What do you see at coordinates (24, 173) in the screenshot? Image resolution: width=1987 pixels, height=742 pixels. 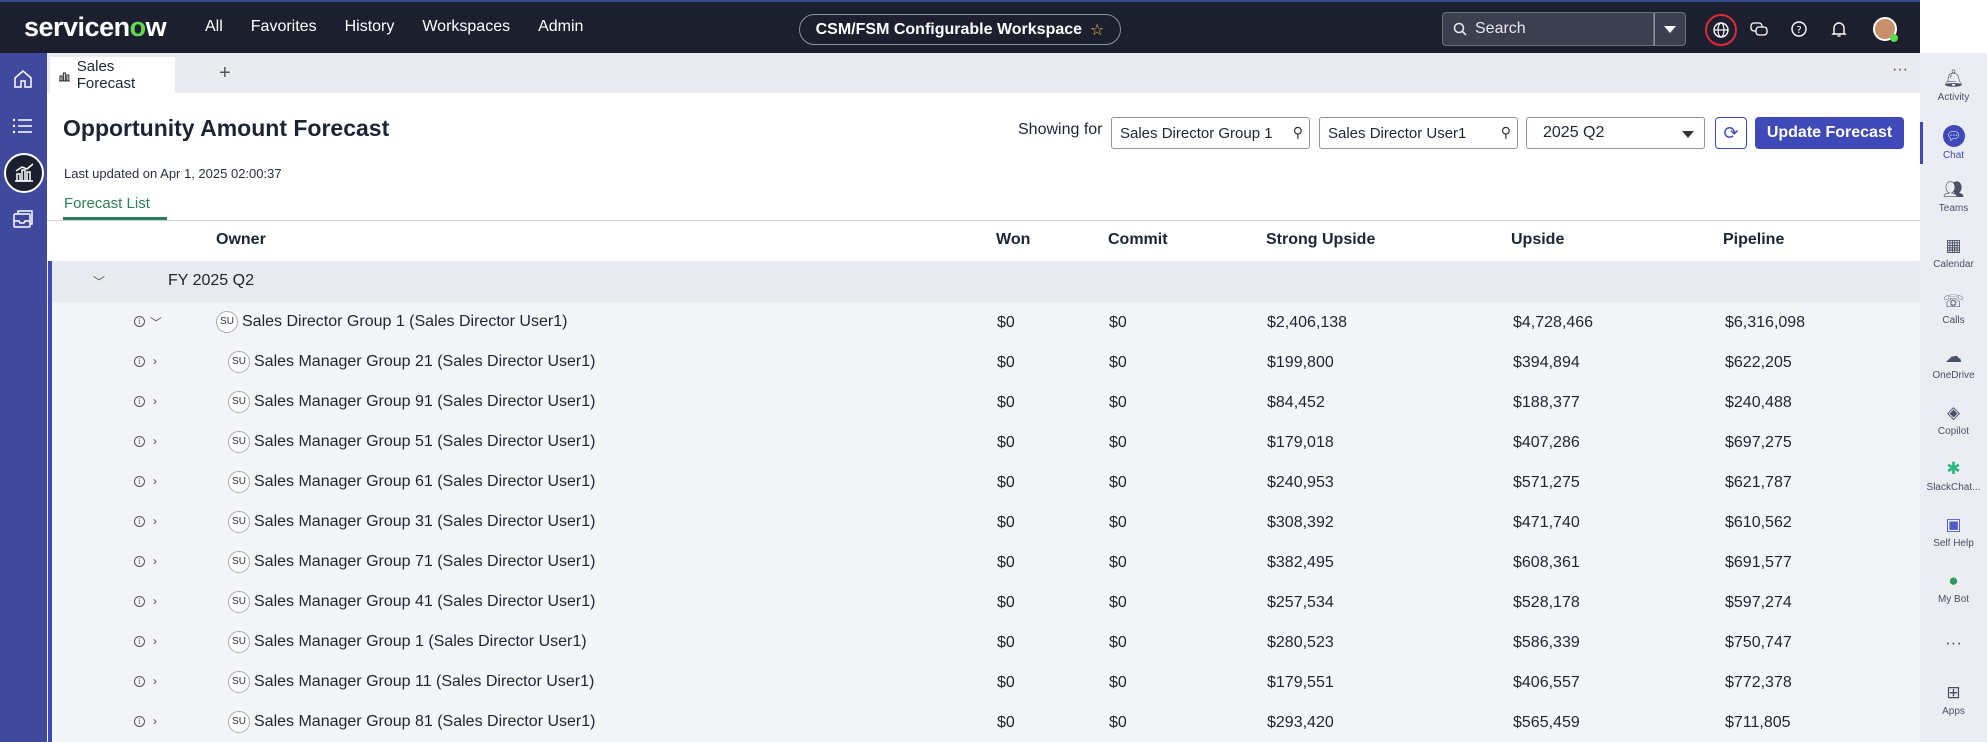 I see `forecast-chart-icon` at bounding box center [24, 173].